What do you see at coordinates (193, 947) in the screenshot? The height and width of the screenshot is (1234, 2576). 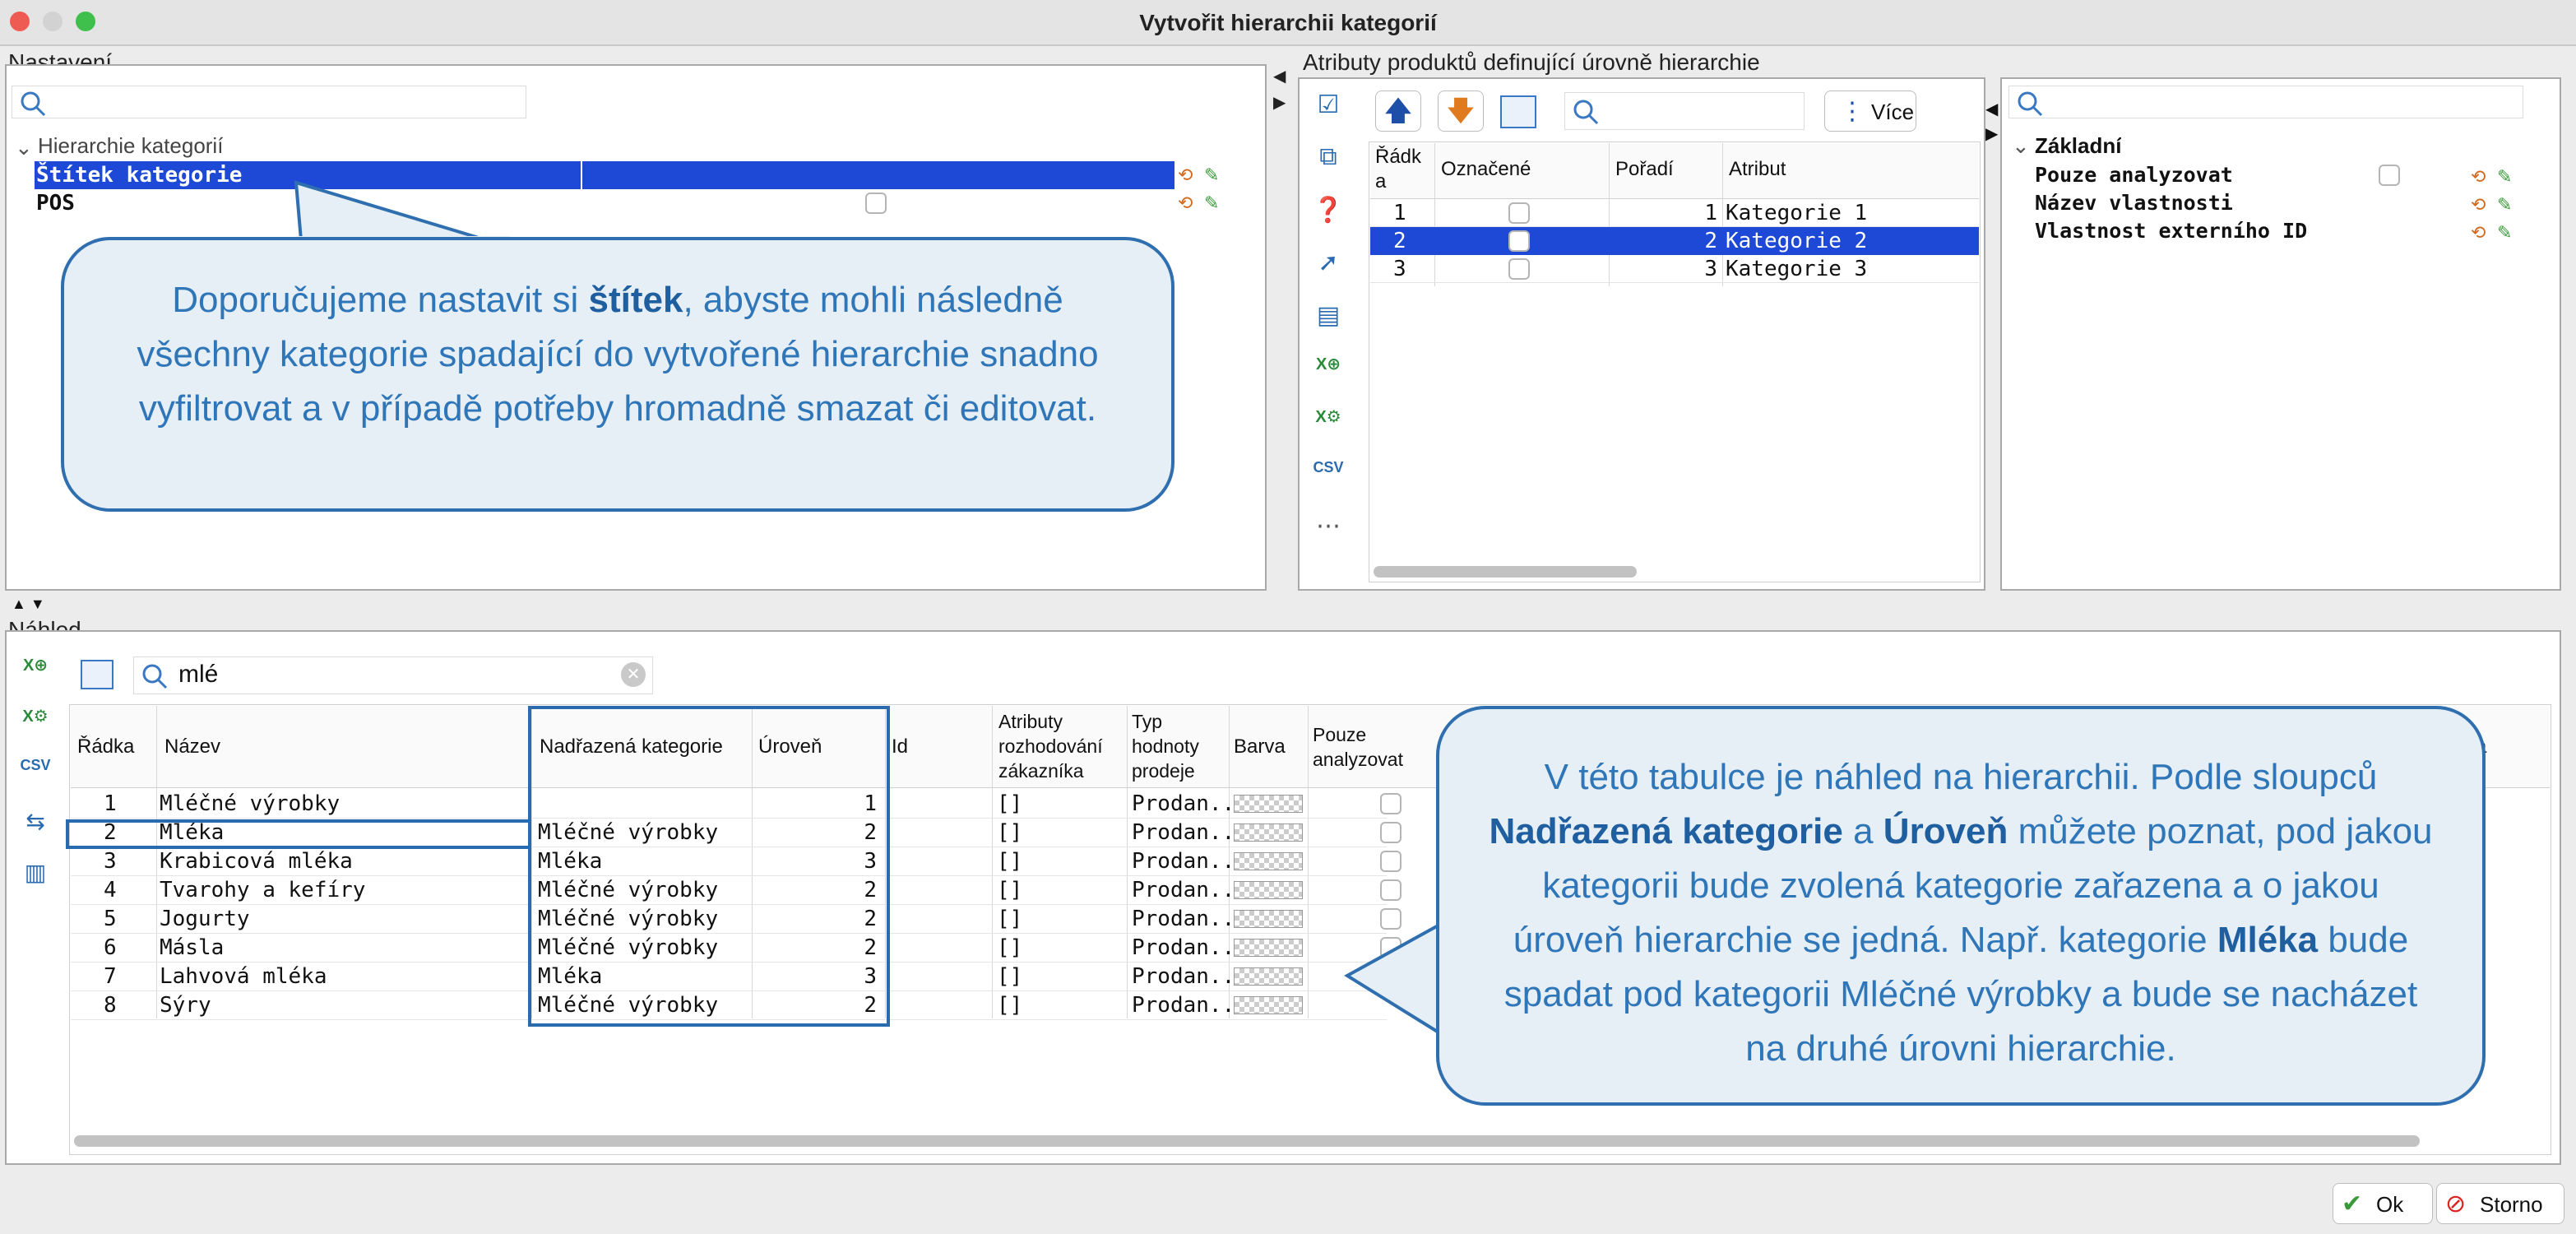 I see `cell-nazev: Másla` at bounding box center [193, 947].